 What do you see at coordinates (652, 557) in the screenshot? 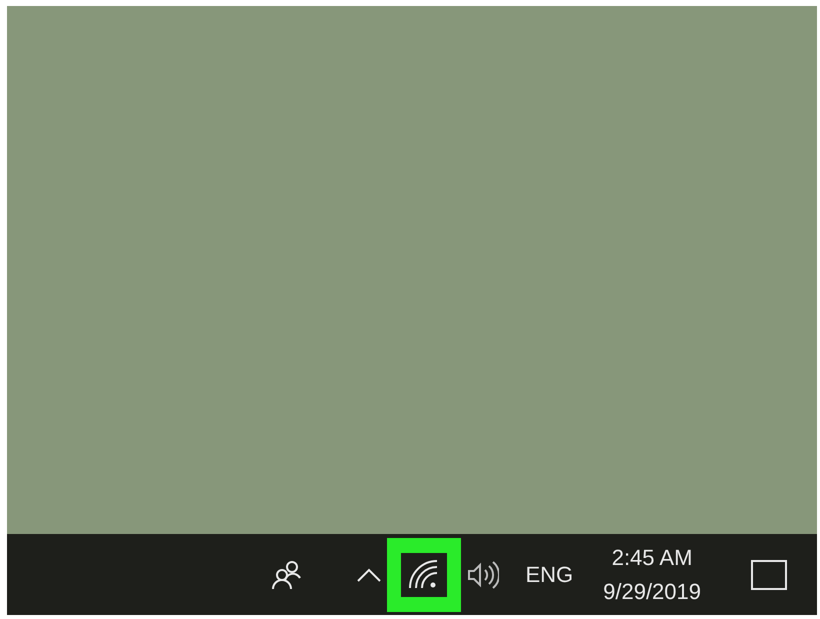
I see `clock-time: 2:45 AM` at bounding box center [652, 557].